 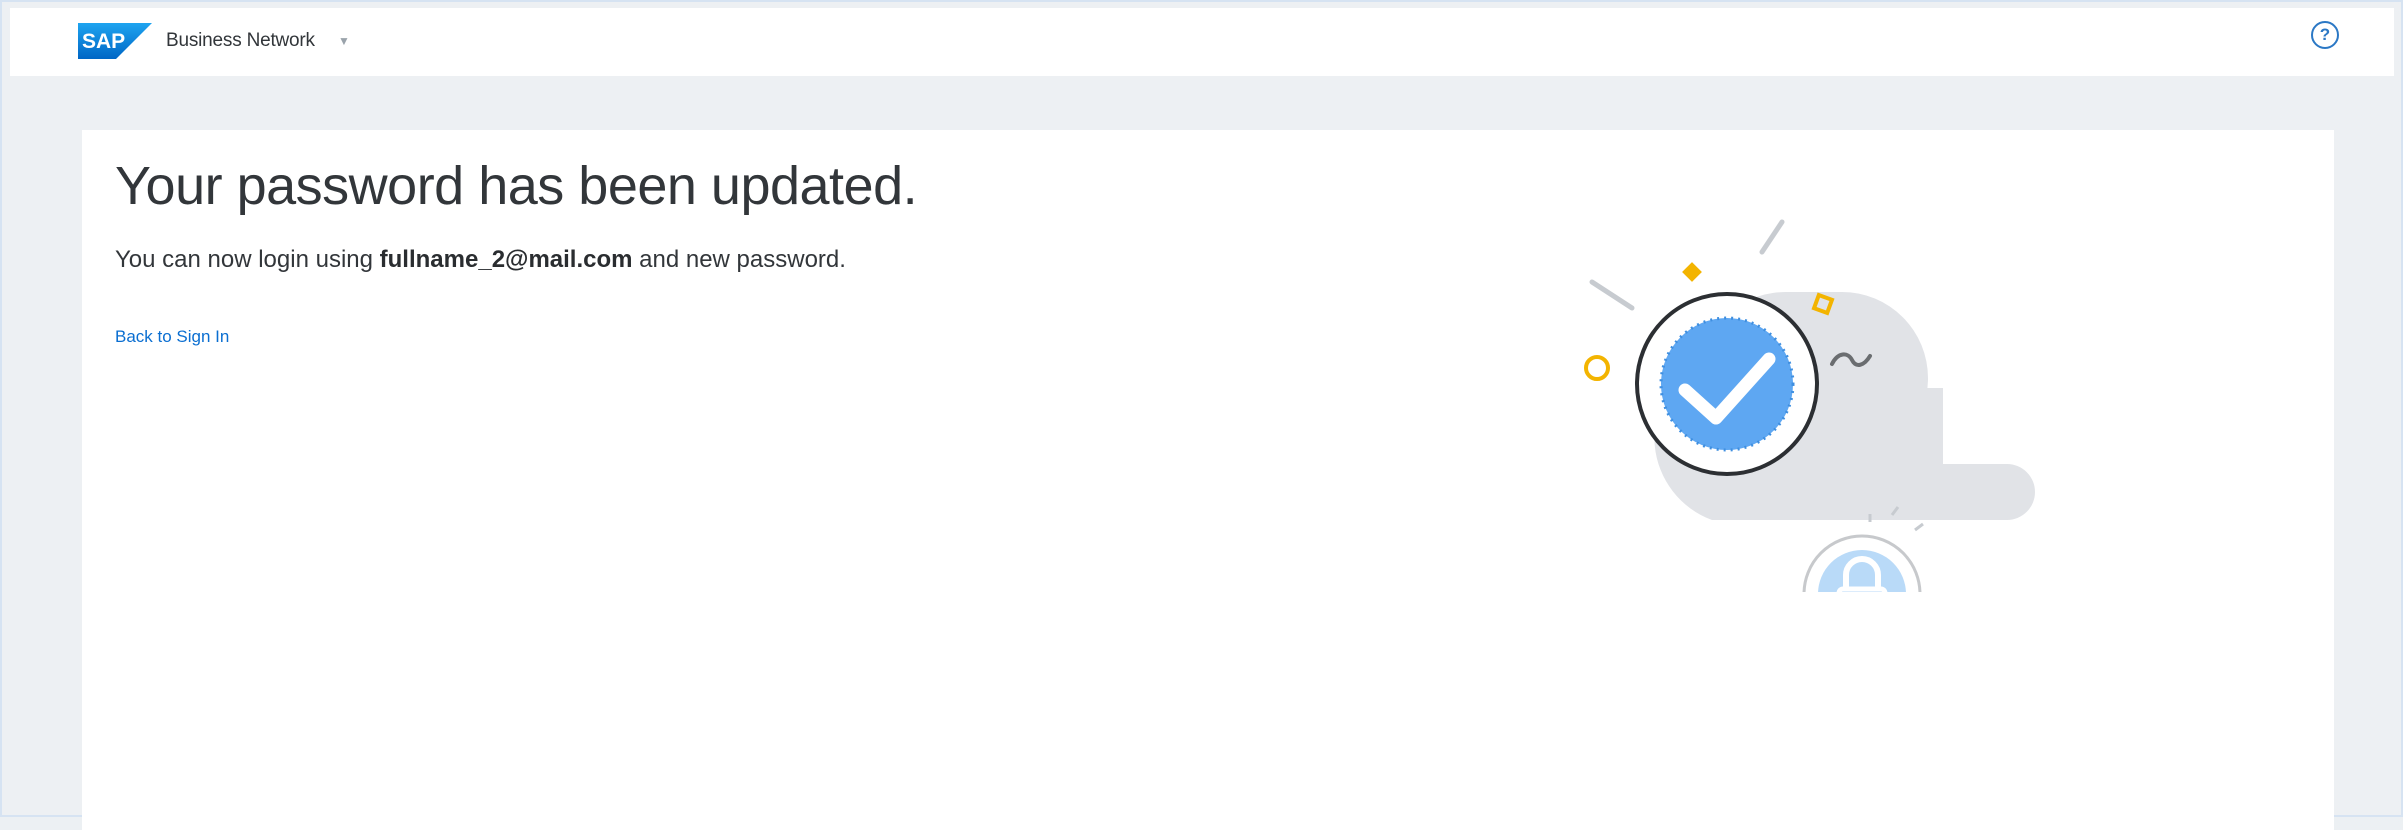 I want to click on message-email: fullname_2@mail.com, so click(x=506, y=259).